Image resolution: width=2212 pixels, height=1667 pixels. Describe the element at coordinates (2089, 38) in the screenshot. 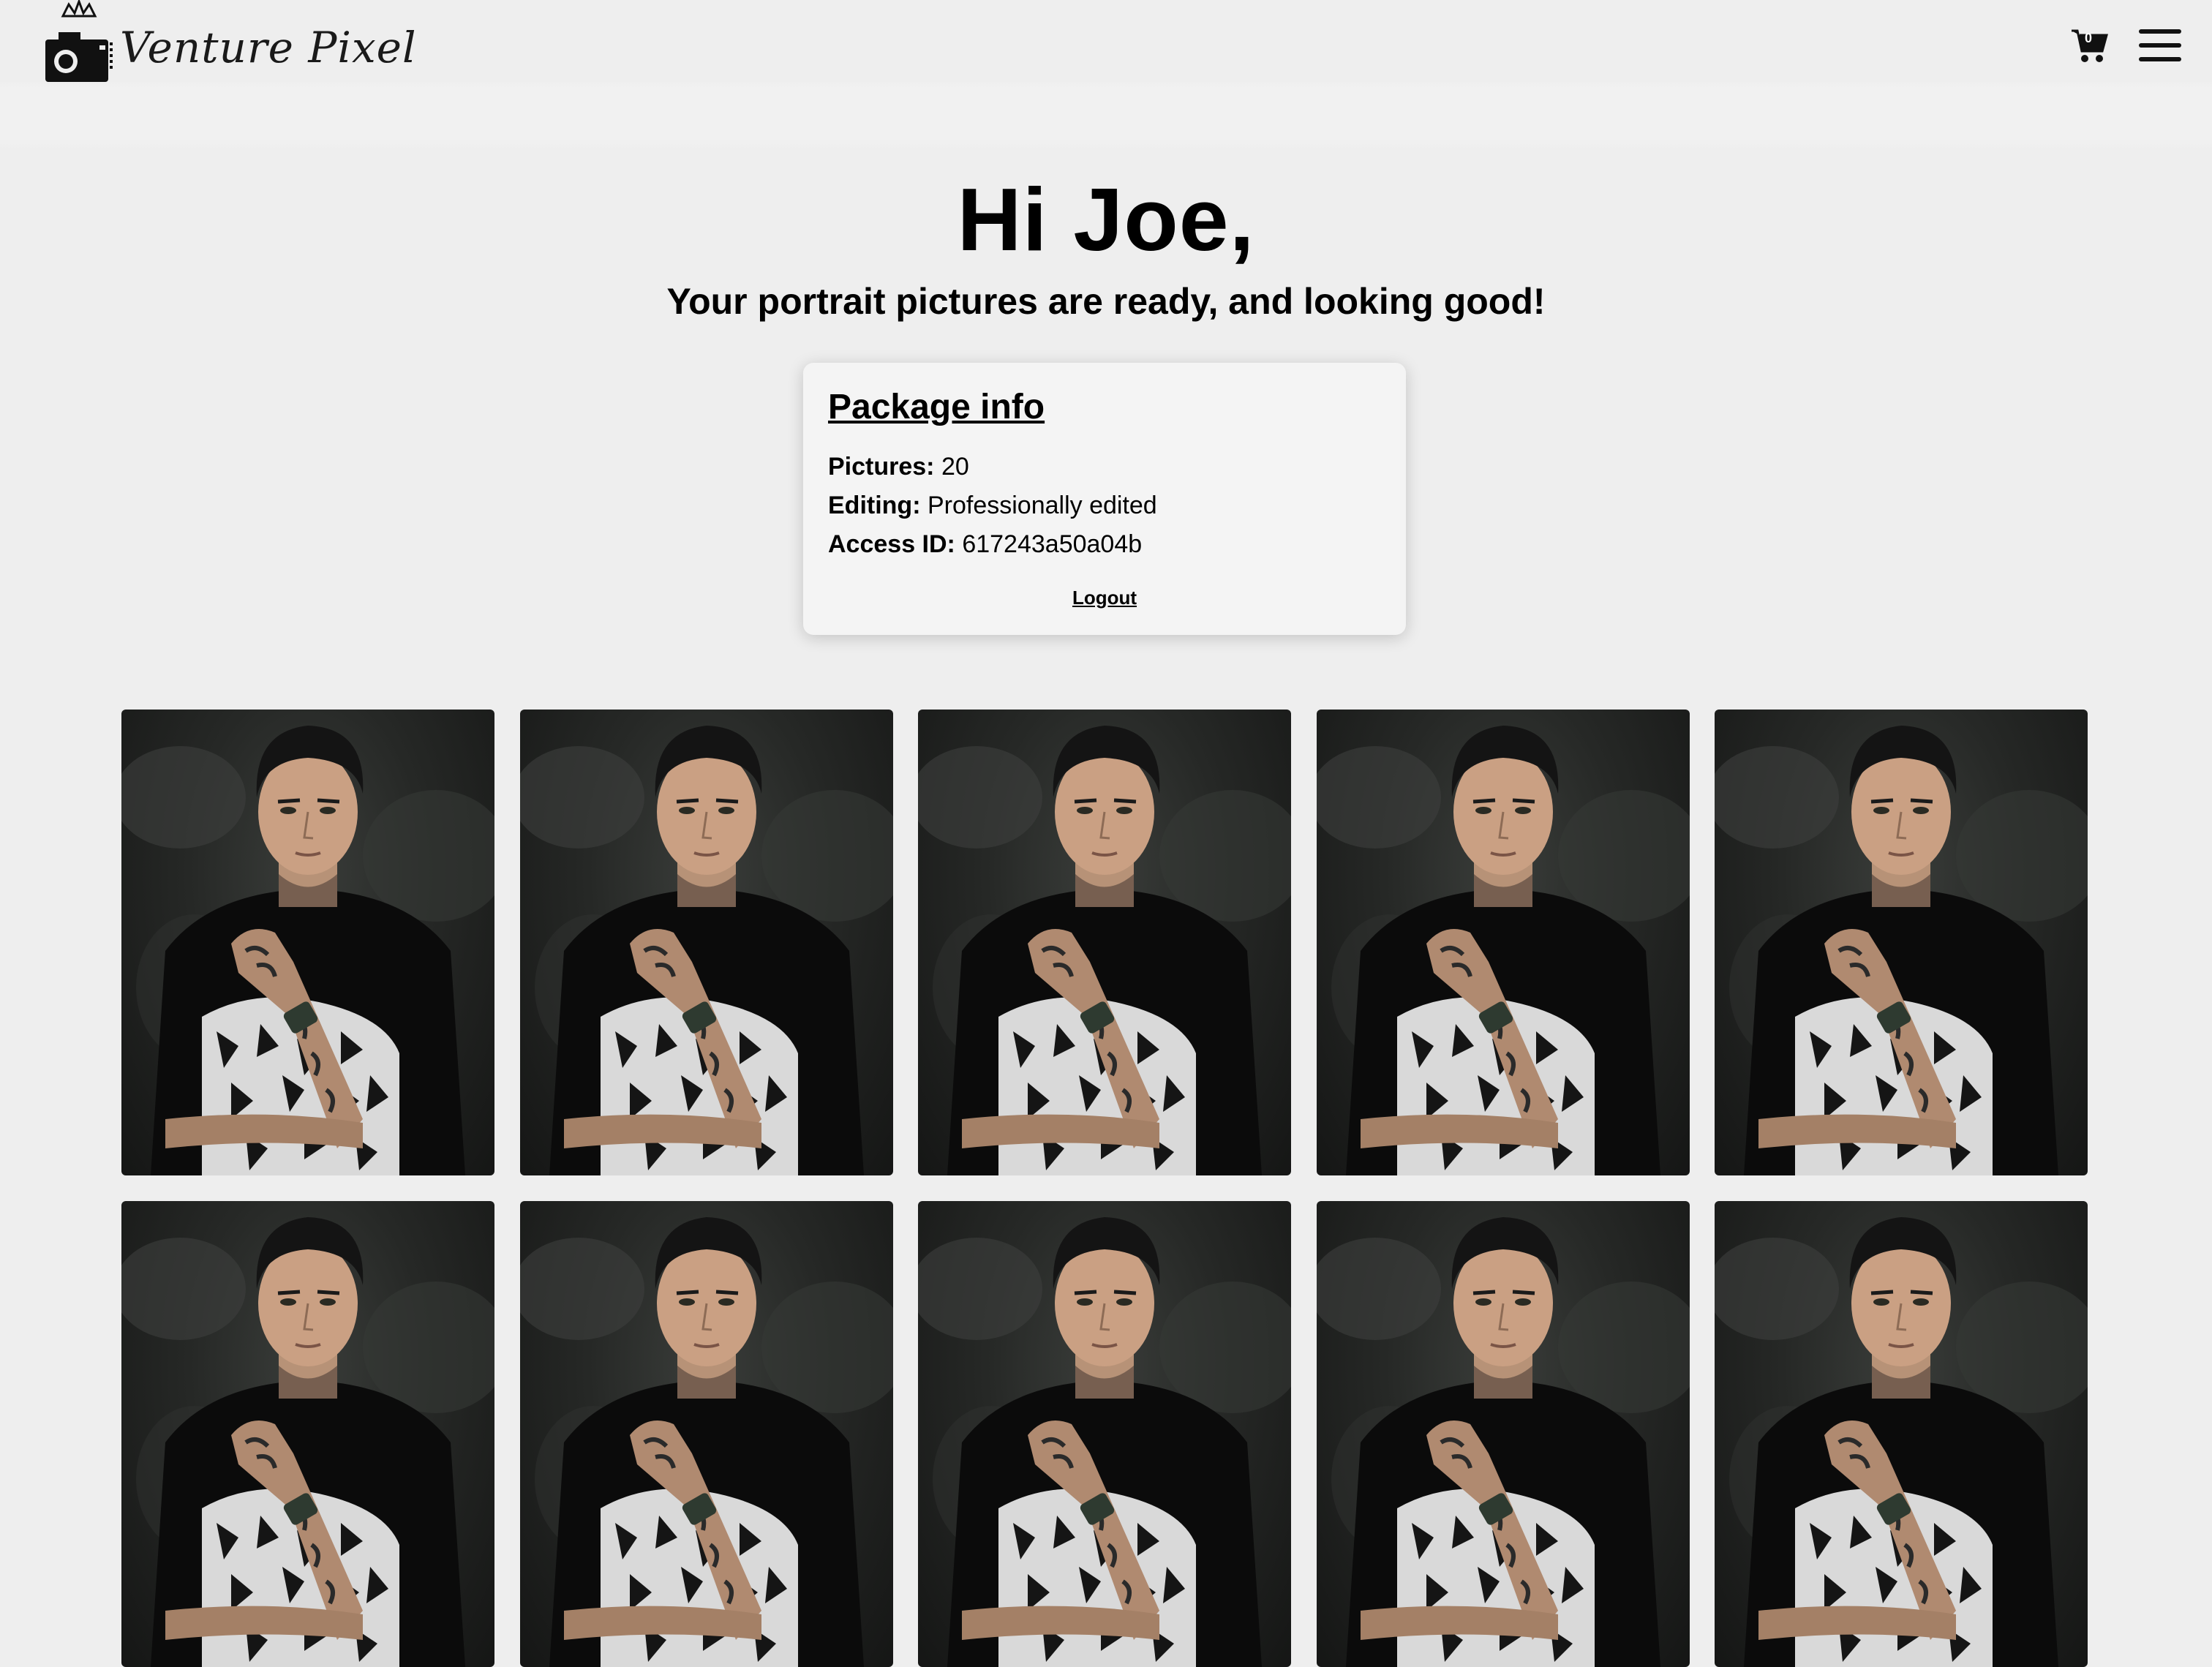

I see `cart-count-badge: 0` at that location.